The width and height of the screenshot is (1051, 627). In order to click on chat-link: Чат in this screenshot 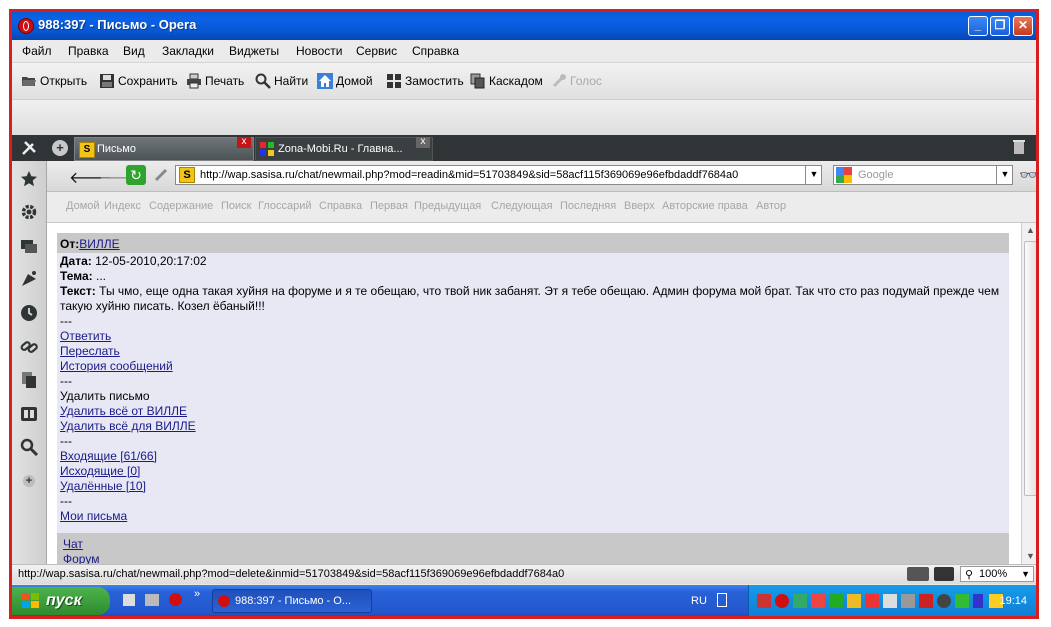, I will do `click(73, 544)`.